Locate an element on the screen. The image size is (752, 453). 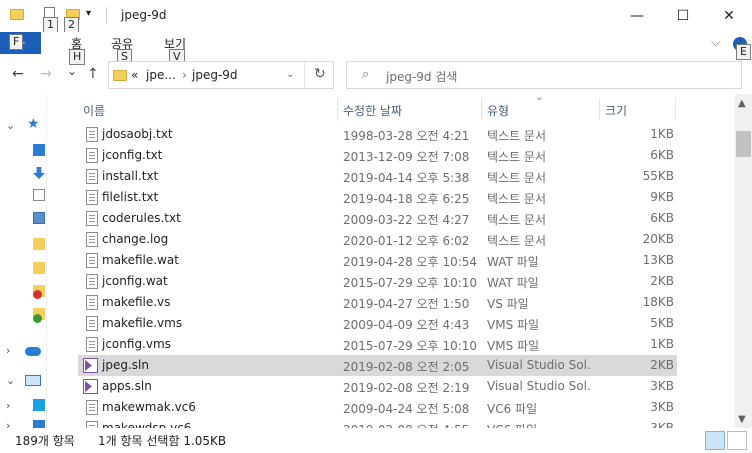
scroll-up-icon: ▲ is located at coordinates (742, 103).